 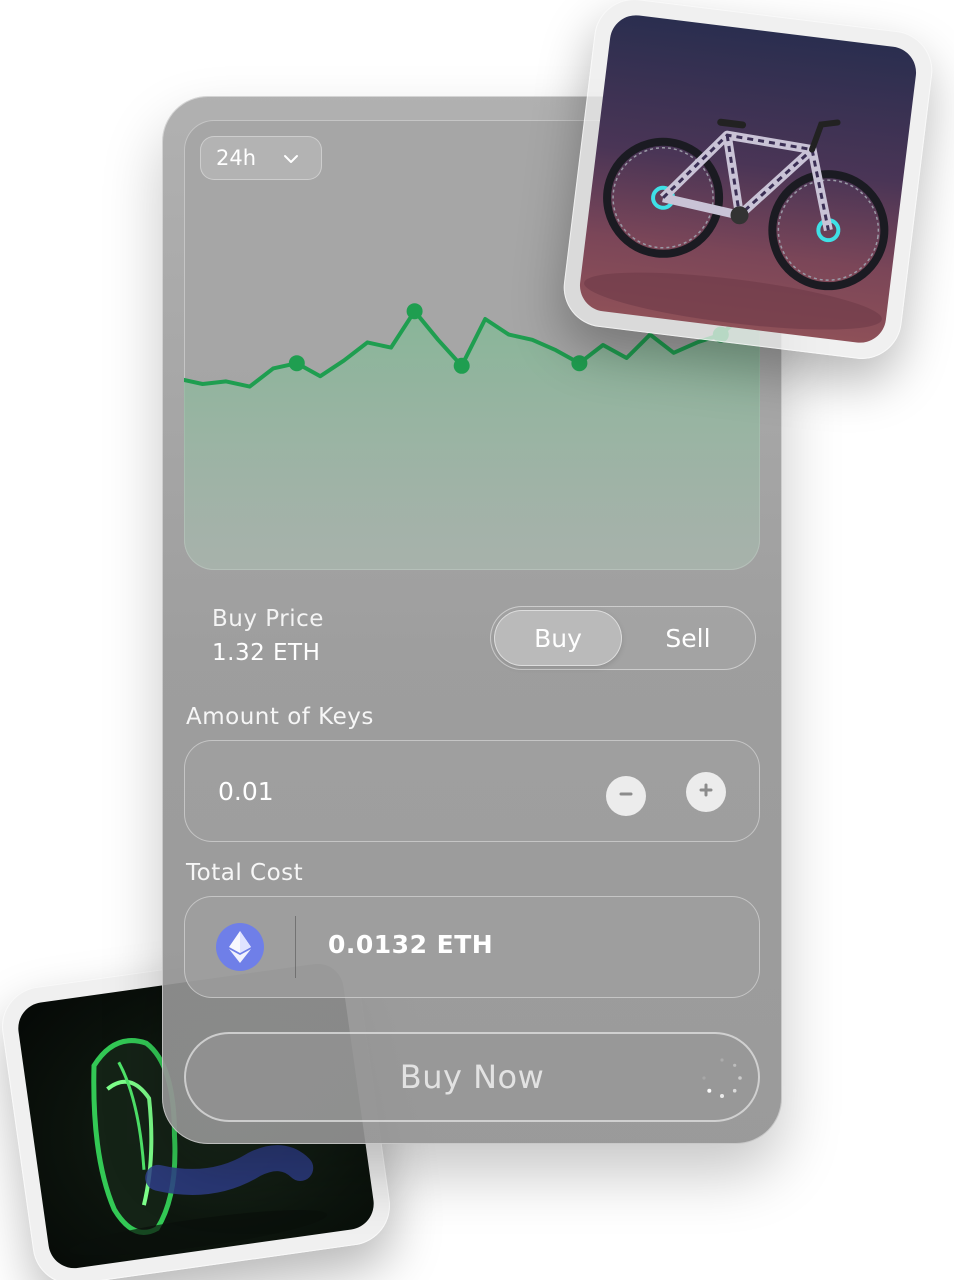 I want to click on buy-now-button: Buy Now, so click(x=472, y=1077).